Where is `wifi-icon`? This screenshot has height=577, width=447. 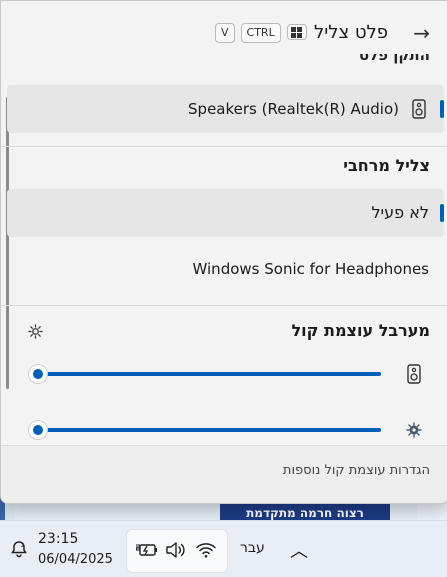
wifi-icon is located at coordinates (206, 550).